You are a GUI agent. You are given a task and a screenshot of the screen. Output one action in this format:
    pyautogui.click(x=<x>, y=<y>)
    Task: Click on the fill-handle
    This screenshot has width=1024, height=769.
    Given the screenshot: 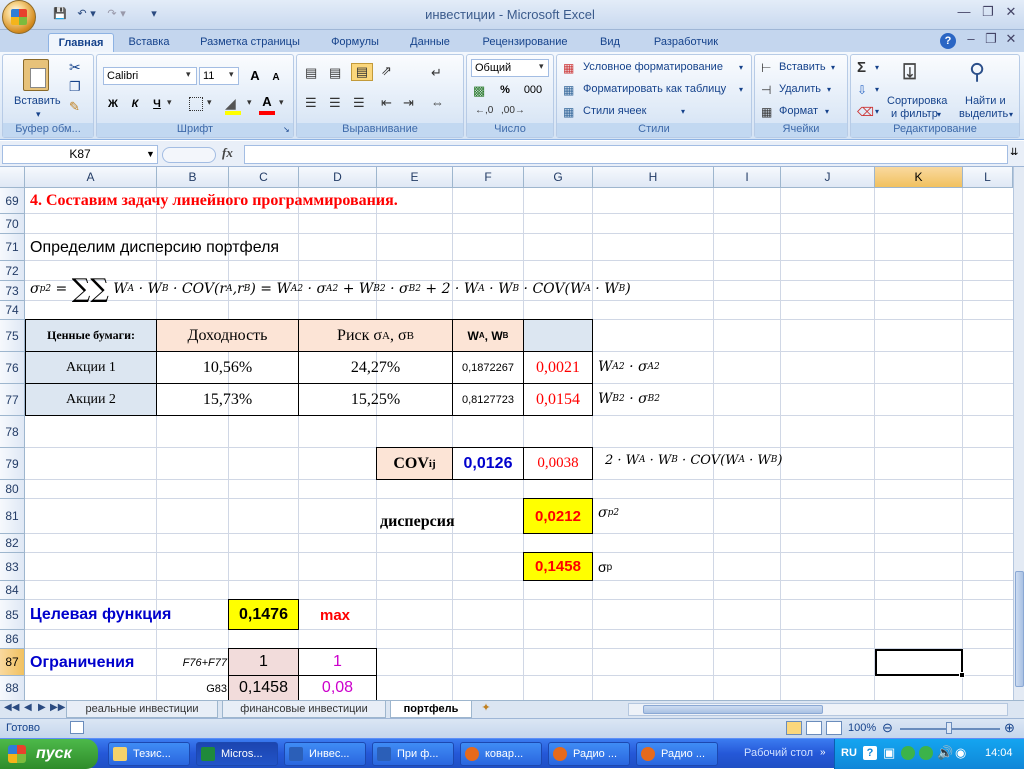 What is the action you would take?
    pyautogui.click(x=962, y=675)
    